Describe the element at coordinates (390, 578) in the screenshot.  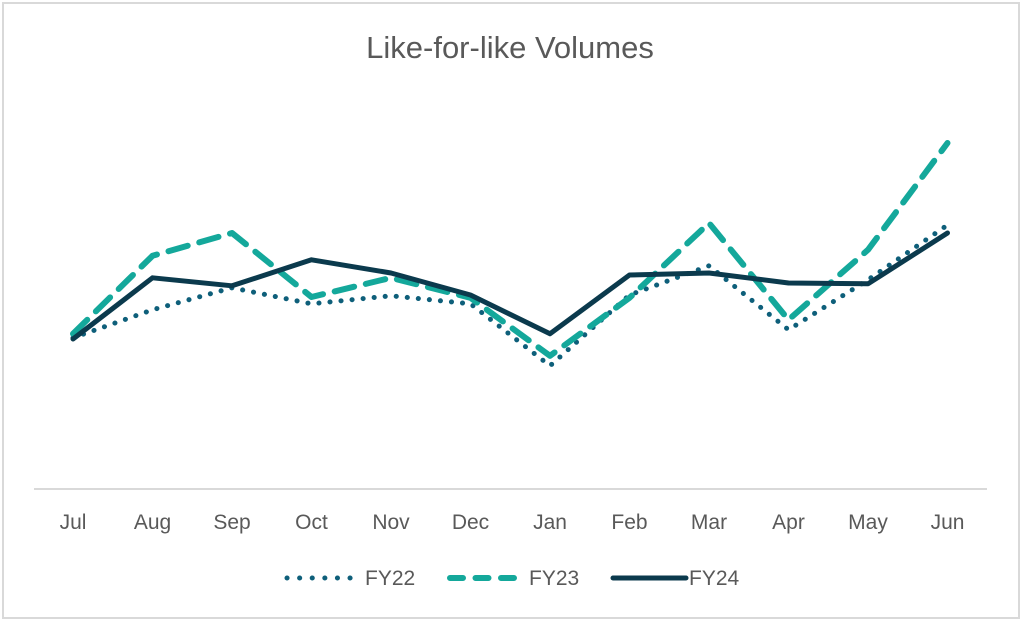
I see `legend-label-fy22: FY22` at that location.